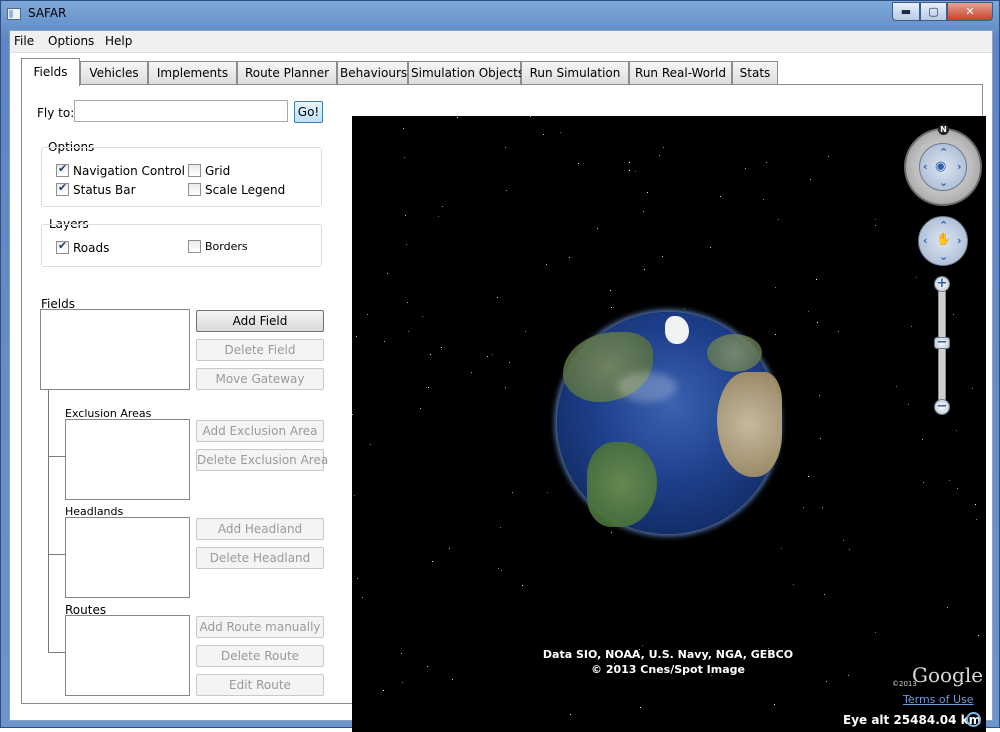 Image resolution: width=1000 pixels, height=732 pixels. Describe the element at coordinates (500, 15) in the screenshot. I see `title-bar: SAFAR ▬ ▢ ✕` at that location.